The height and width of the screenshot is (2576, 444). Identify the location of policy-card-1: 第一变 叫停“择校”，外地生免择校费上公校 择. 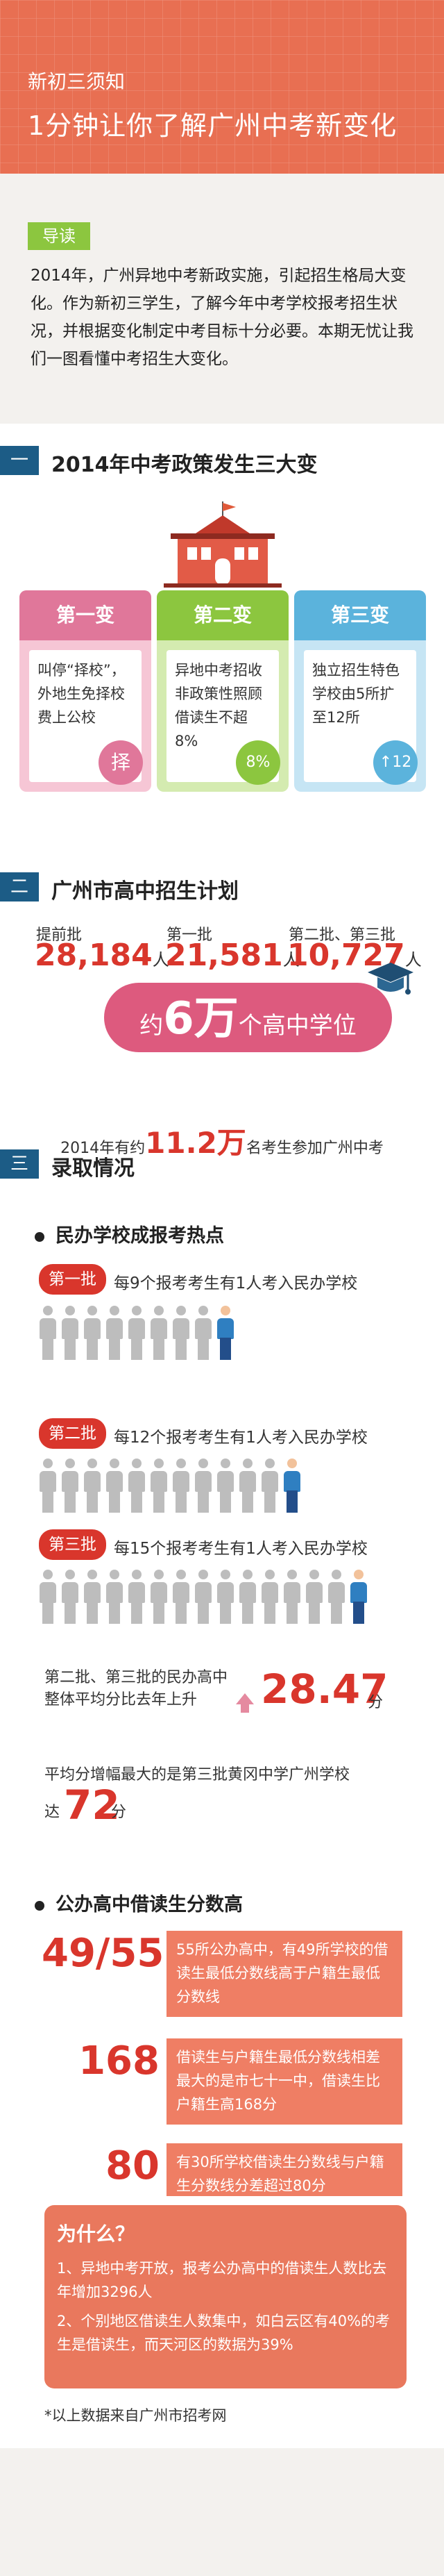
(85, 691).